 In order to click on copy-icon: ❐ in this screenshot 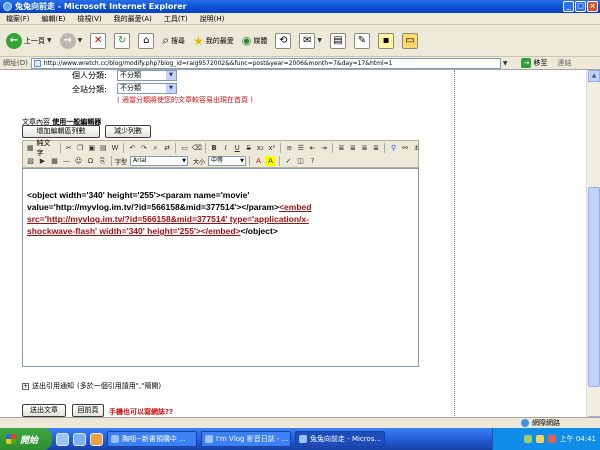, I will do `click(80, 148)`.